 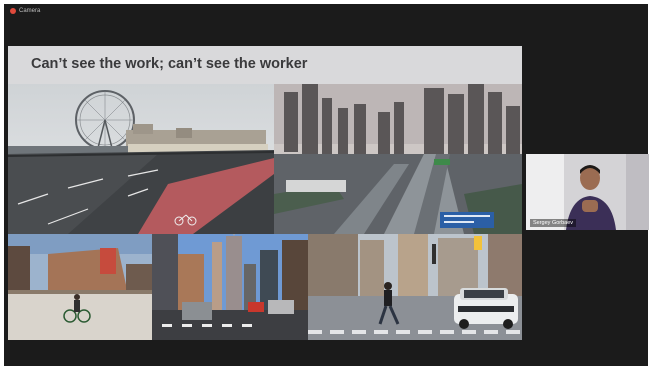 I want to click on recording-icon, so click(x=13, y=11).